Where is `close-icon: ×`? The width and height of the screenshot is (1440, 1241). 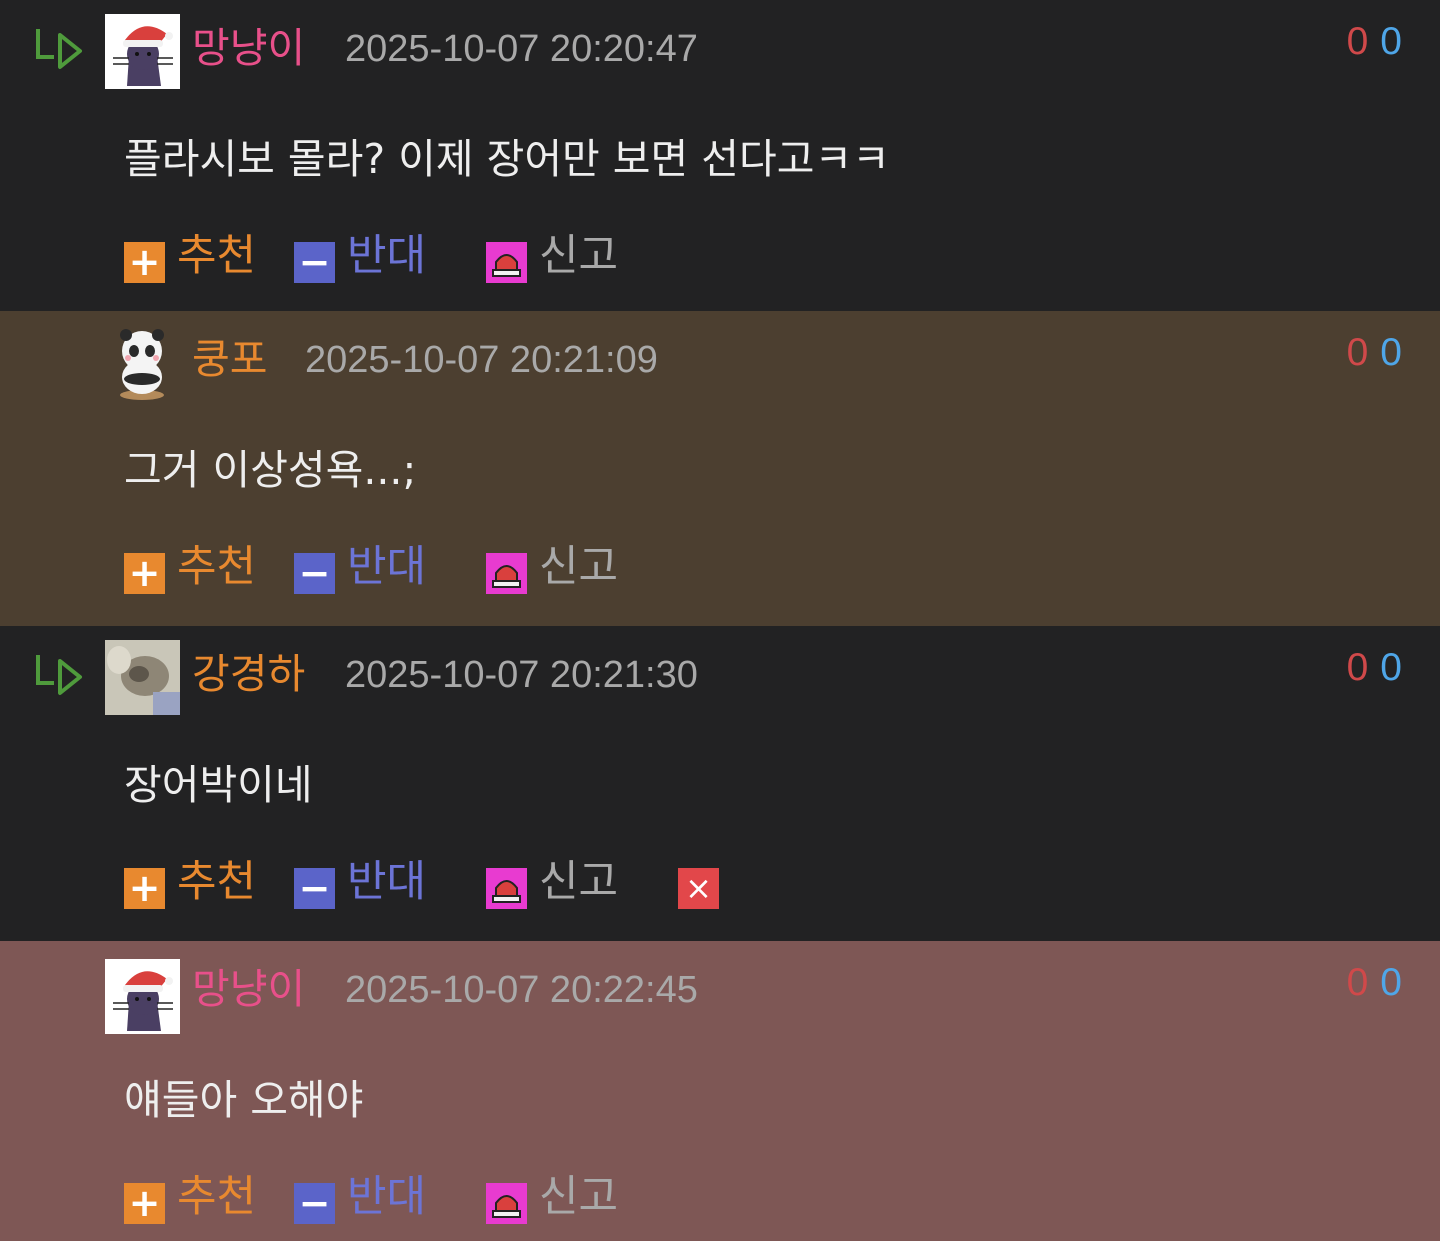 close-icon: × is located at coordinates (698, 888).